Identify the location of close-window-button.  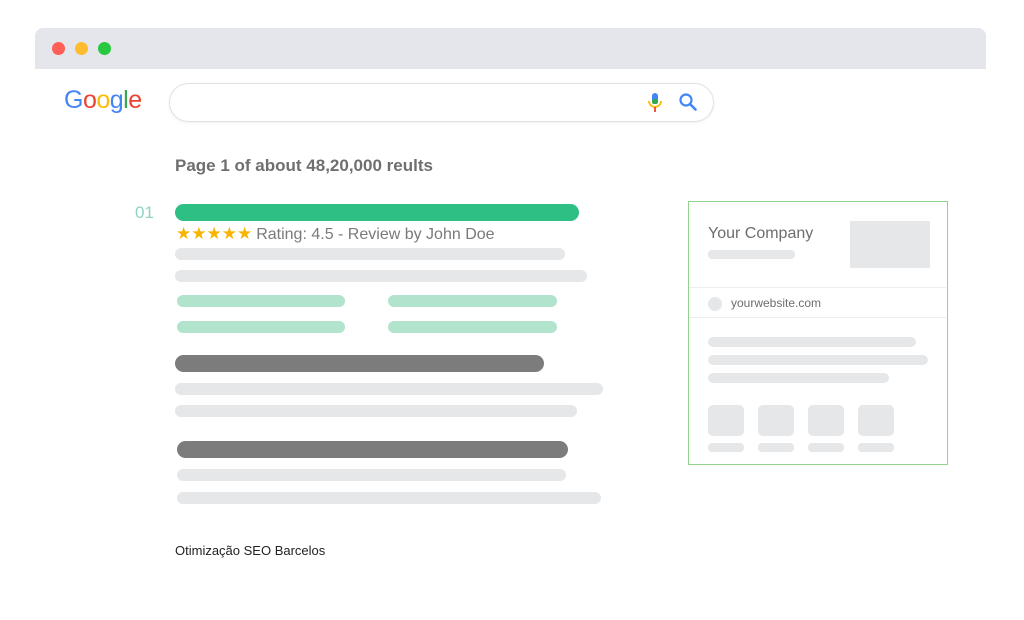
(58, 48).